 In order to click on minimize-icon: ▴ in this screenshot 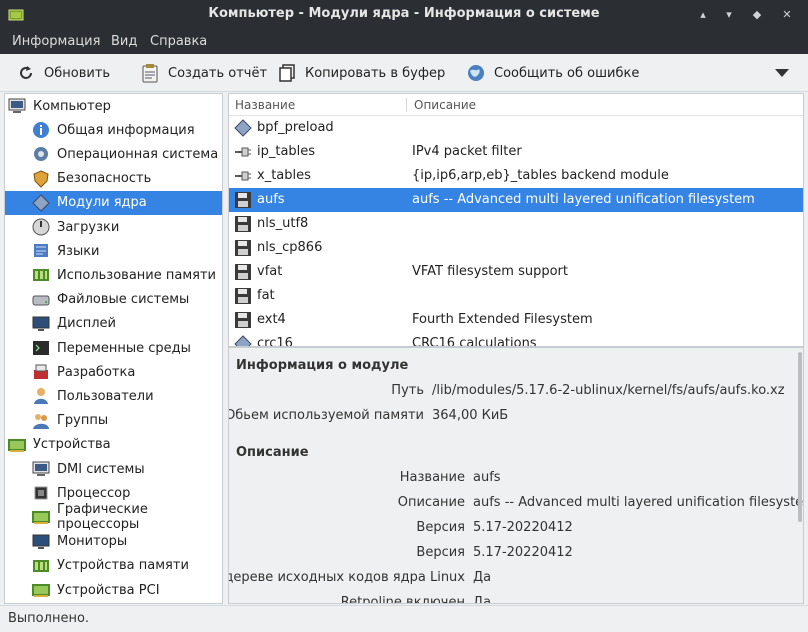, I will do `click(703, 15)`.